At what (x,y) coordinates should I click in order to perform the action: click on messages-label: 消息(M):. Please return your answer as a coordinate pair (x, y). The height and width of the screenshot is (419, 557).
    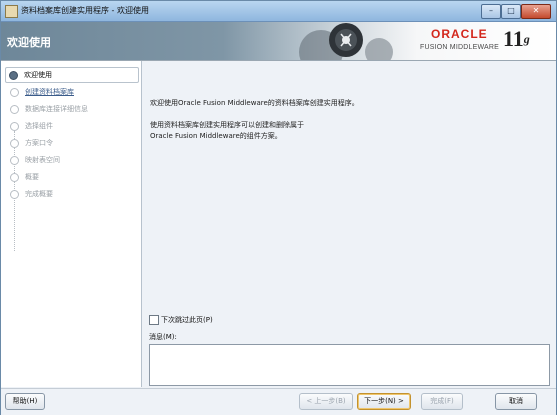
    Looking at the image, I should click on (163, 337).